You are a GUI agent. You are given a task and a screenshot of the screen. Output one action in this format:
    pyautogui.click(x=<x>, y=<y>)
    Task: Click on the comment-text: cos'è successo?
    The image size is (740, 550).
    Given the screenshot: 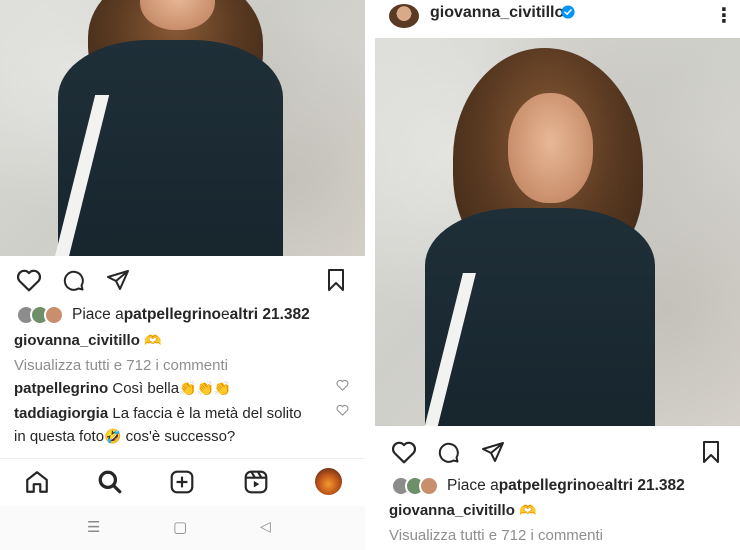 What is the action you would take?
    pyautogui.click(x=178, y=436)
    